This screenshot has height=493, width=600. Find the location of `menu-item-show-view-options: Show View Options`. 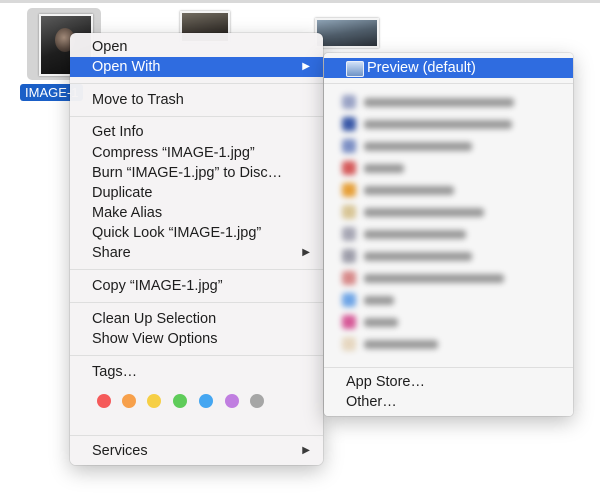

menu-item-show-view-options: Show View Options is located at coordinates (196, 339).